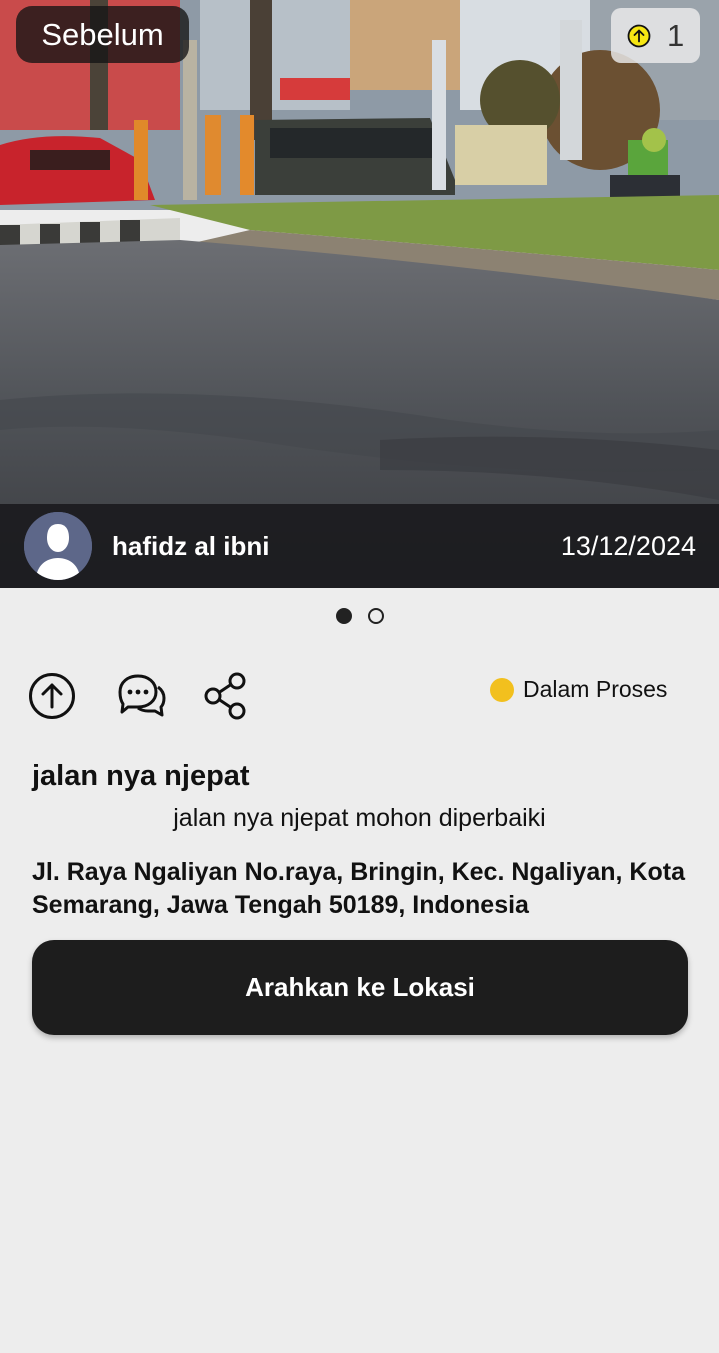 Image resolution: width=719 pixels, height=1353 pixels. I want to click on status-dot-icon, so click(502, 689).